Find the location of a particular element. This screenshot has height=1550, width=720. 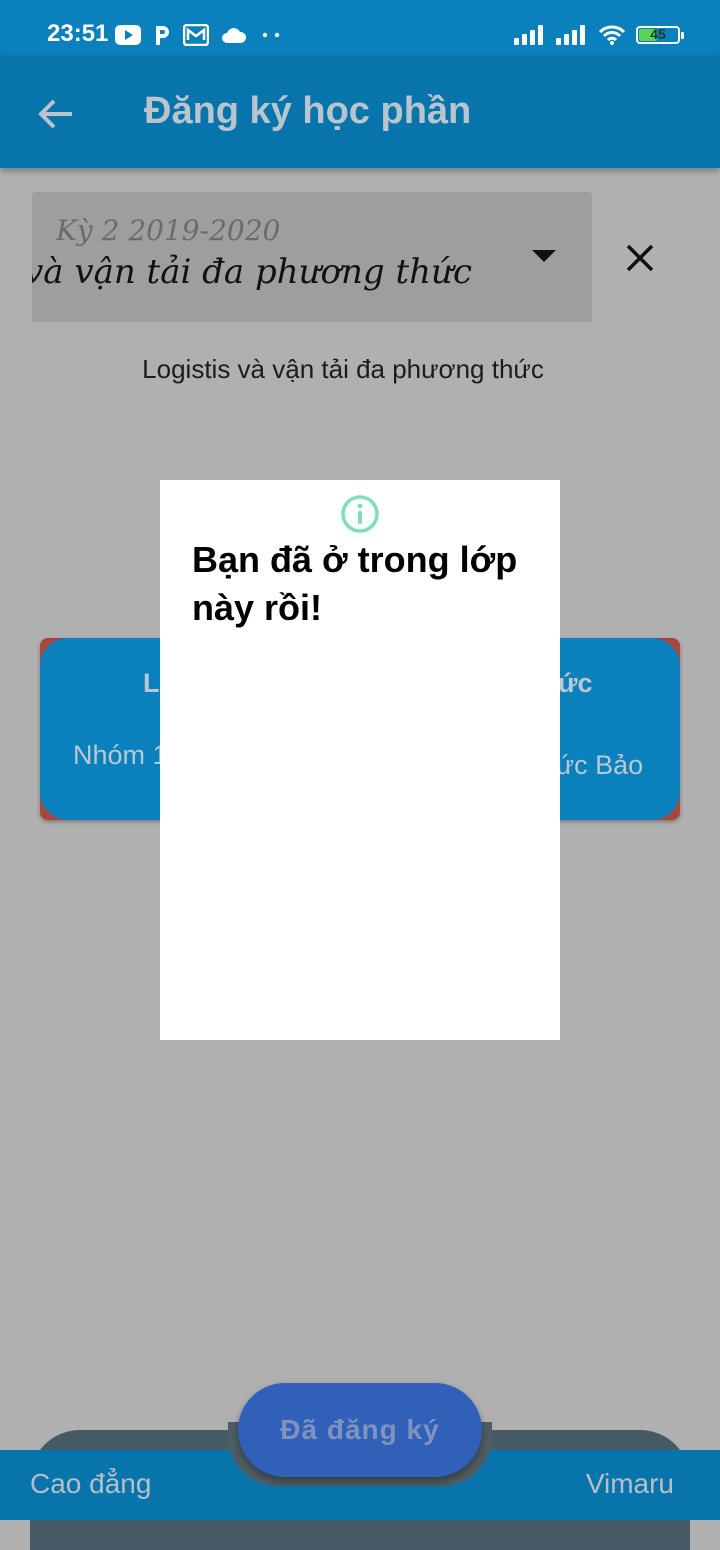

wifi-icon is located at coordinates (612, 35).